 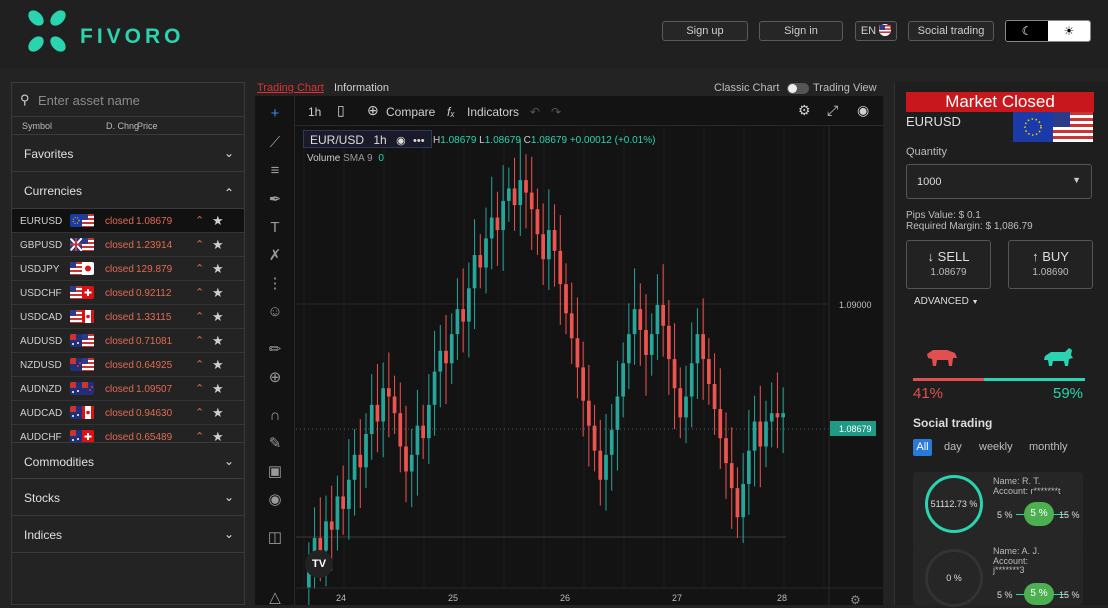 What do you see at coordinates (1069, 31) in the screenshot?
I see `sun-icon: ☀` at bounding box center [1069, 31].